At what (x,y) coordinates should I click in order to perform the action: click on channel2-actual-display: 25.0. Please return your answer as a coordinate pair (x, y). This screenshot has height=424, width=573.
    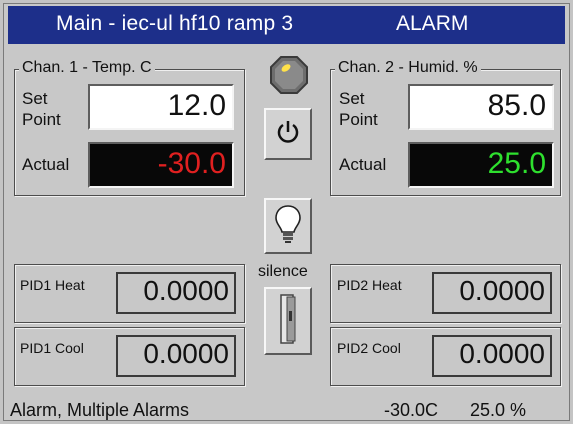
    Looking at the image, I should click on (481, 165).